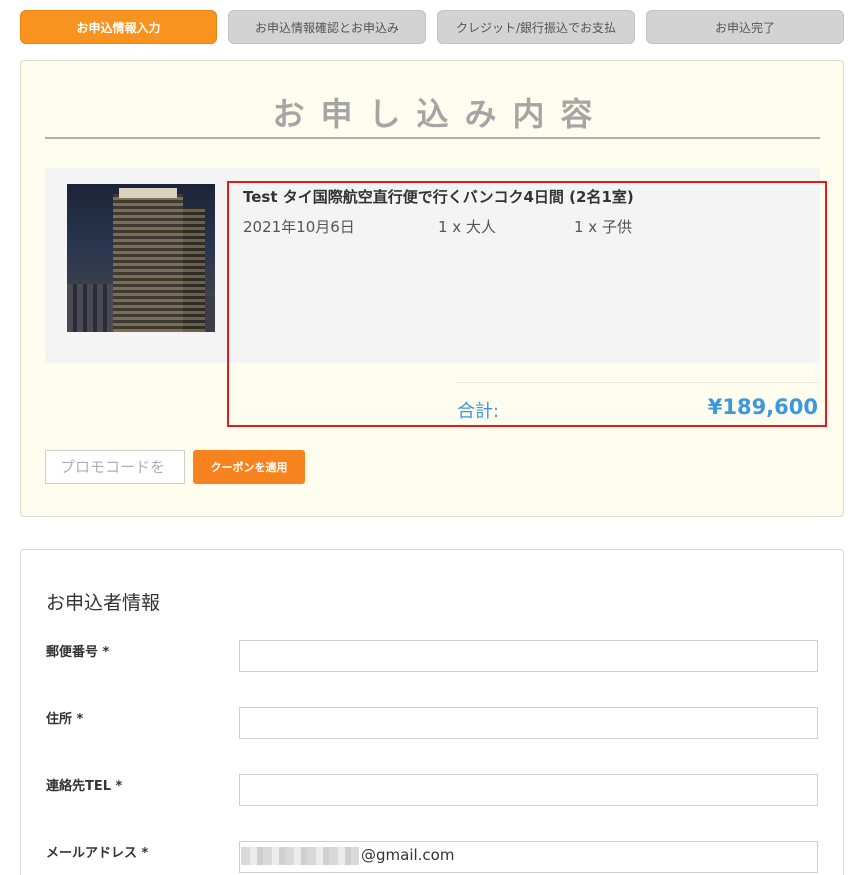 The height and width of the screenshot is (875, 858). What do you see at coordinates (528, 723) in the screenshot?
I see `address-field` at bounding box center [528, 723].